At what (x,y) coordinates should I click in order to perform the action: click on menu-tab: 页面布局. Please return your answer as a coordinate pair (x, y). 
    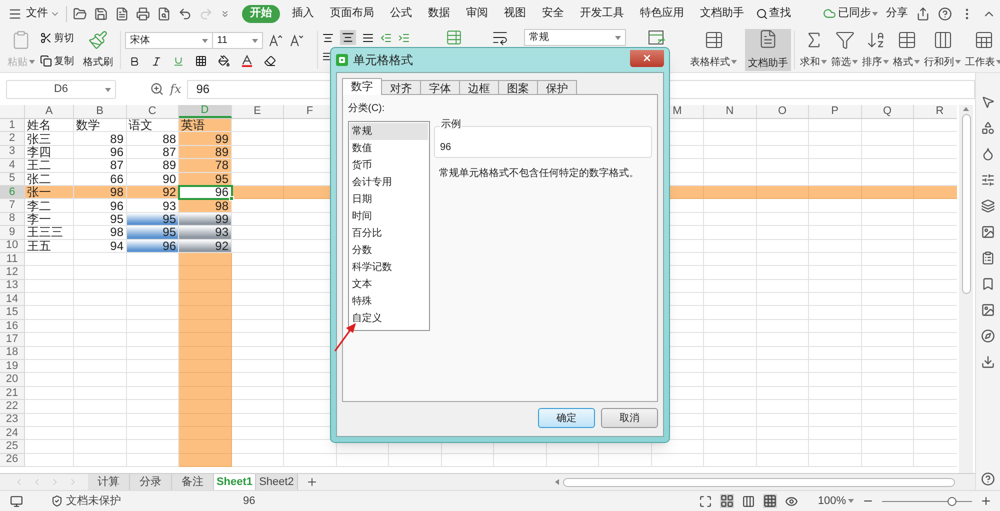
    Looking at the image, I should click on (352, 13).